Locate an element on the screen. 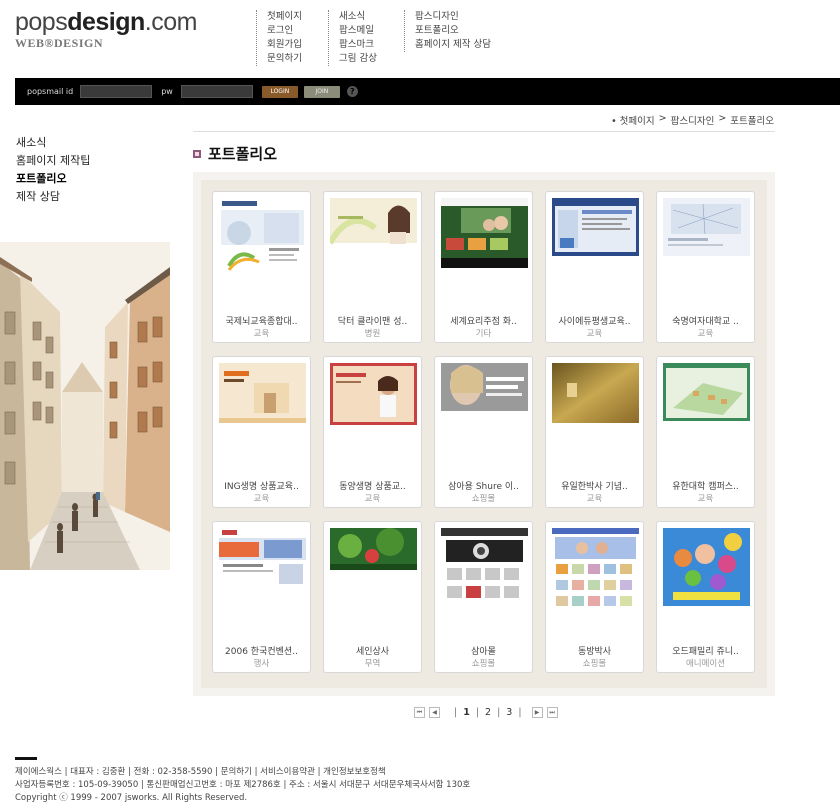 The width and height of the screenshot is (840, 811). portfolio-card: 숙명여자대학교 .. 교육 is located at coordinates (705, 267).